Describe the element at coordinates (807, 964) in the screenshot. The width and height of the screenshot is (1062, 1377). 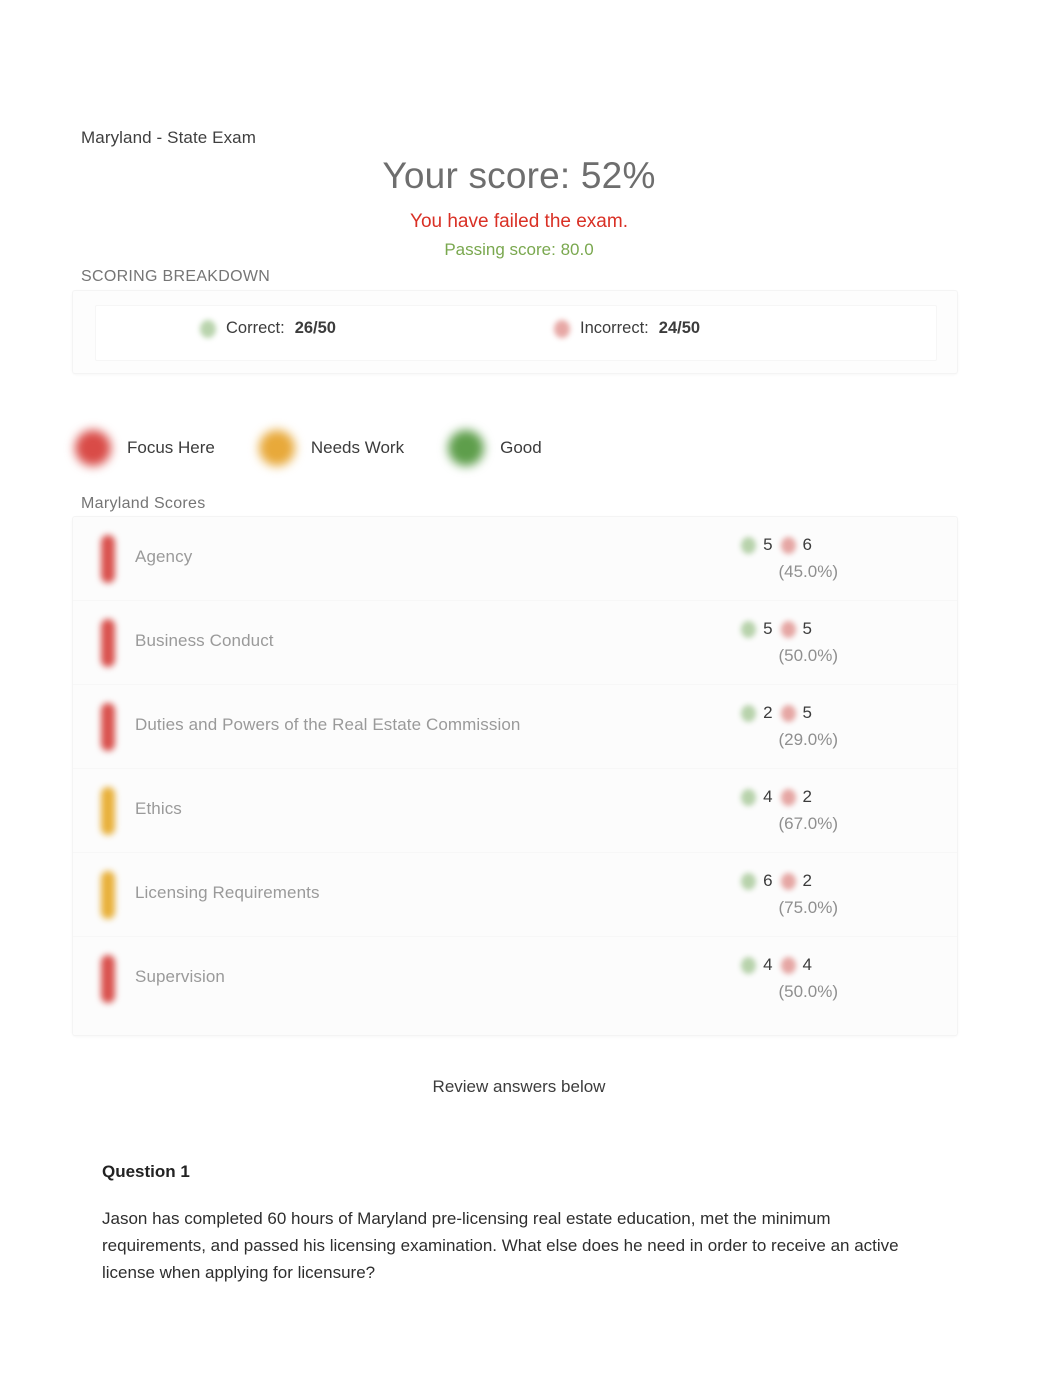
I see `incorrect-count: 4` at that location.